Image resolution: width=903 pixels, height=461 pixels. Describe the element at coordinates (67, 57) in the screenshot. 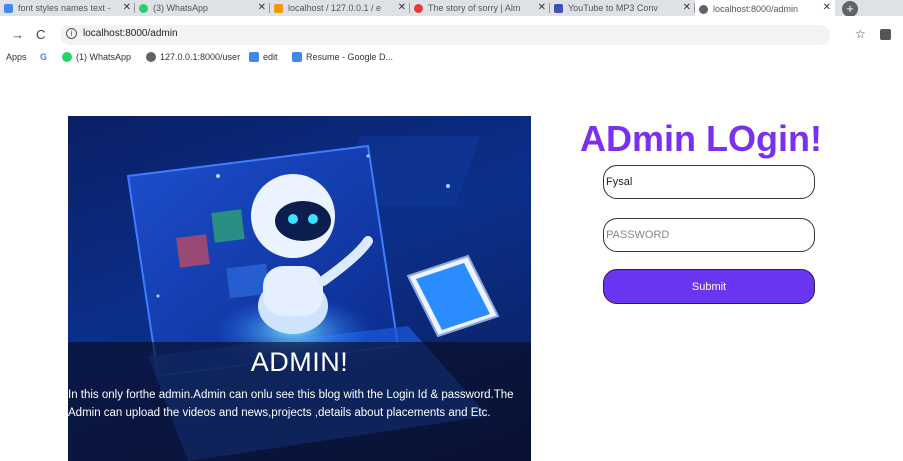

I see `whatsapp-icon` at that location.